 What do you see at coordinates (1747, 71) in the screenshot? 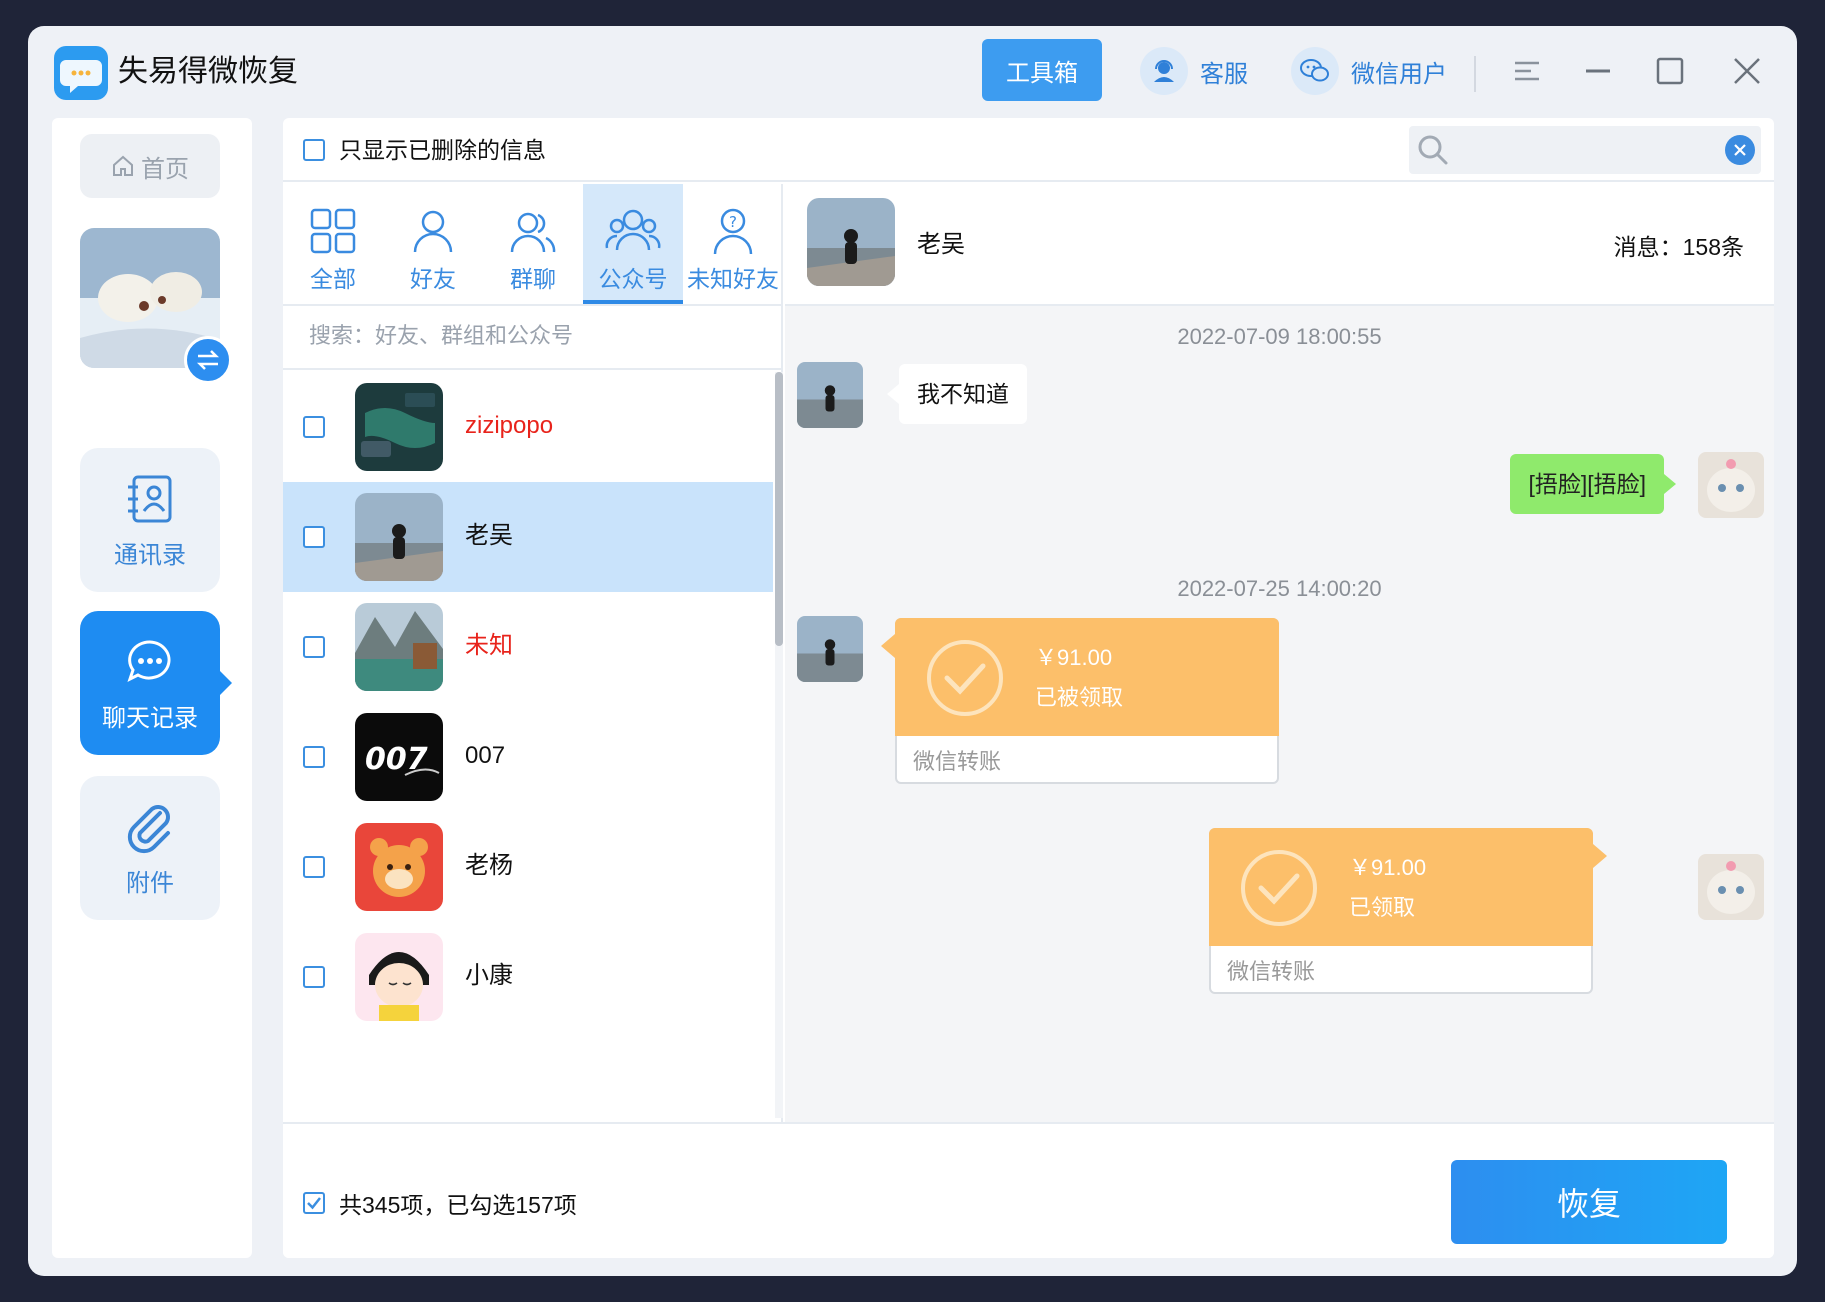
I see `close-icon` at bounding box center [1747, 71].